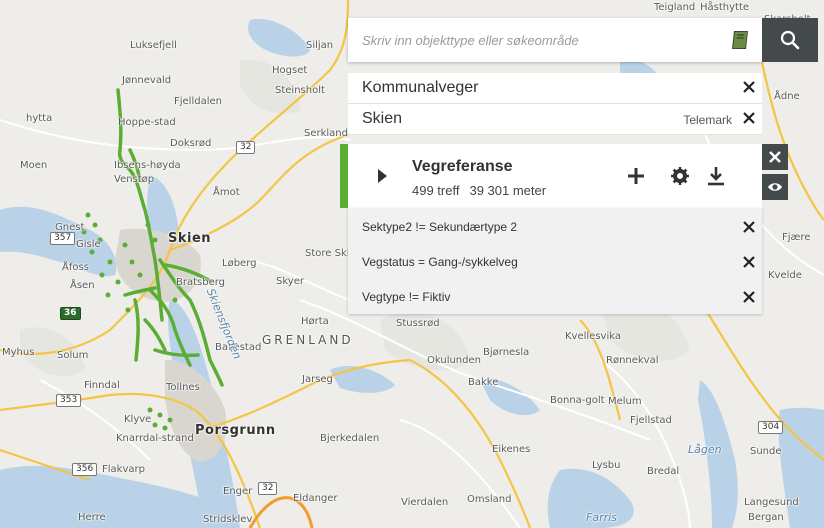  I want to click on region-label: GRENLAND, so click(308, 340).